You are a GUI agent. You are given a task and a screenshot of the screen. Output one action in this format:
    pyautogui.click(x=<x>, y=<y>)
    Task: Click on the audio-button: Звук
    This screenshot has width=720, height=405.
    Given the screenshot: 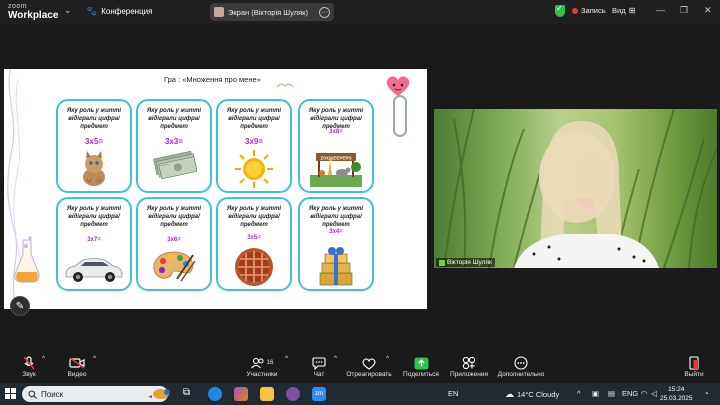 What is the action you would take?
    pyautogui.click(x=29, y=366)
    